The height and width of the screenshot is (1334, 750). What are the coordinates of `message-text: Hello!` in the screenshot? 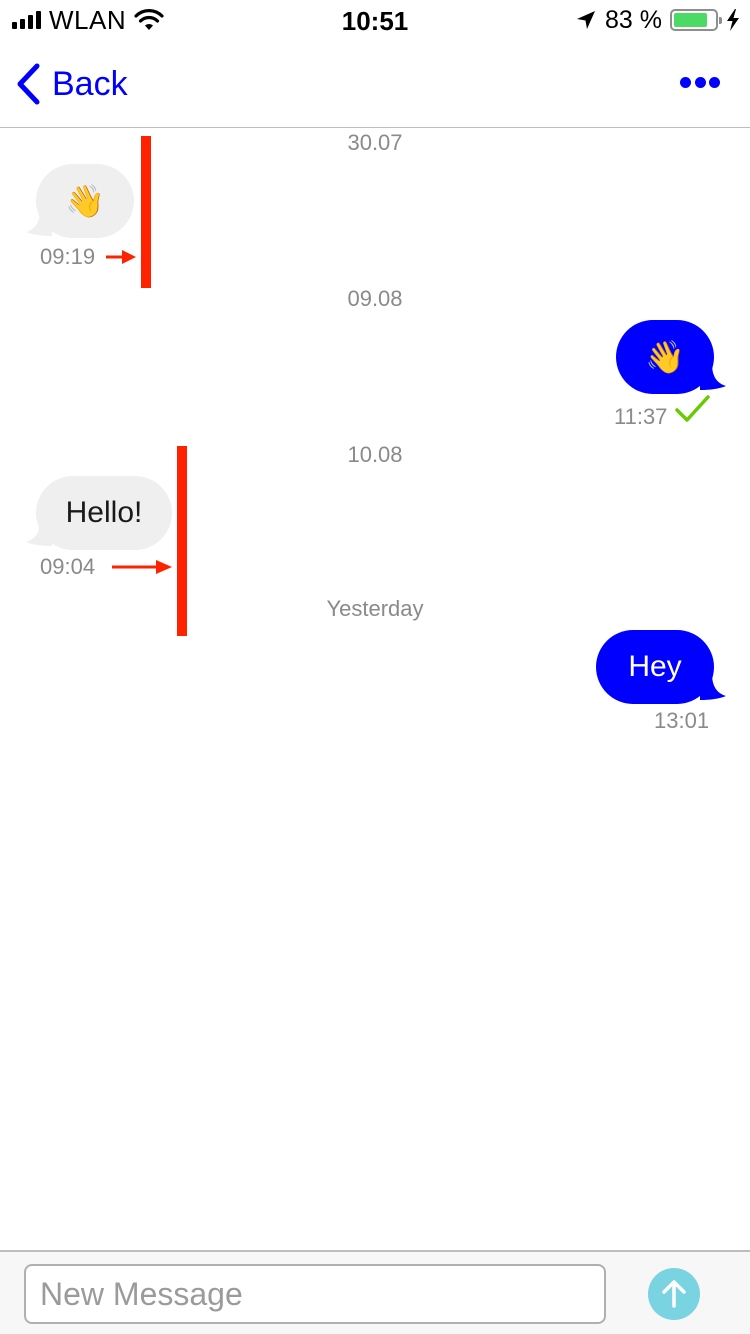 It's located at (104, 512).